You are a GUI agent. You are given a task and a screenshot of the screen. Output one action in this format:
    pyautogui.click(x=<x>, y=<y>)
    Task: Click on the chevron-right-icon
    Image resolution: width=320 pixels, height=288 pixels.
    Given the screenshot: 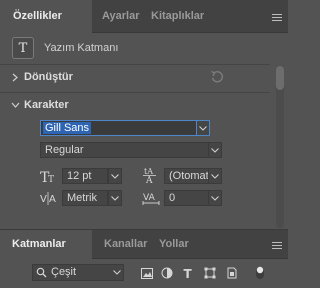 What is the action you would take?
    pyautogui.click(x=15, y=77)
    